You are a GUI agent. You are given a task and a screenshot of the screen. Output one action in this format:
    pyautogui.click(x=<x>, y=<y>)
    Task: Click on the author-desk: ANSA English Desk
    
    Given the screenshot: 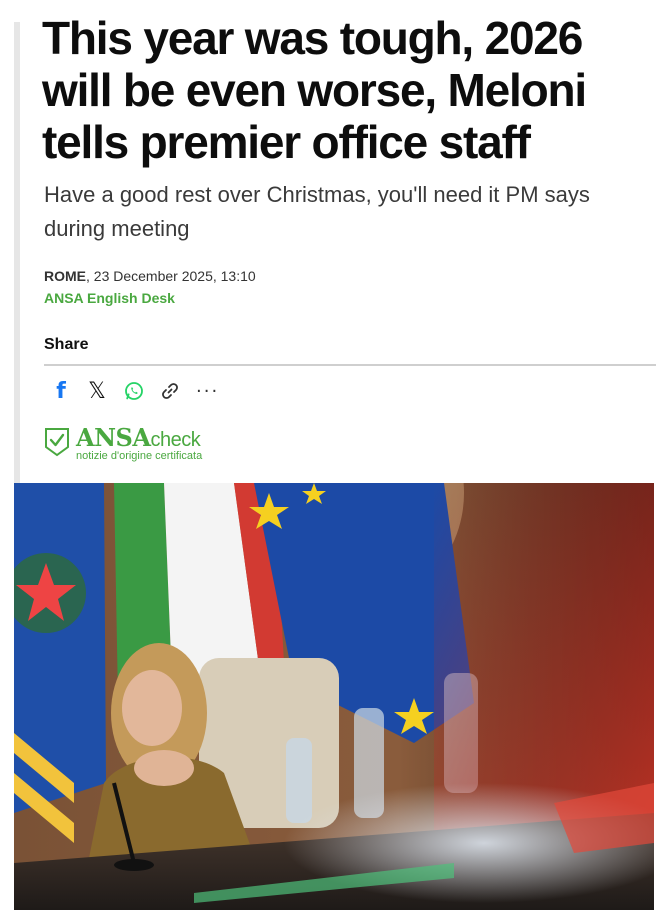 What is the action you would take?
    pyautogui.click(x=350, y=298)
    